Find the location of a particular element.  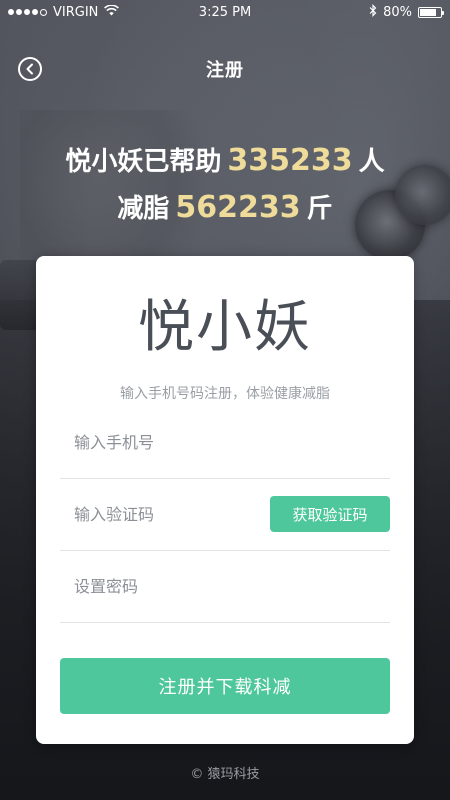

carrier-name: VIRGIN is located at coordinates (76, 12).